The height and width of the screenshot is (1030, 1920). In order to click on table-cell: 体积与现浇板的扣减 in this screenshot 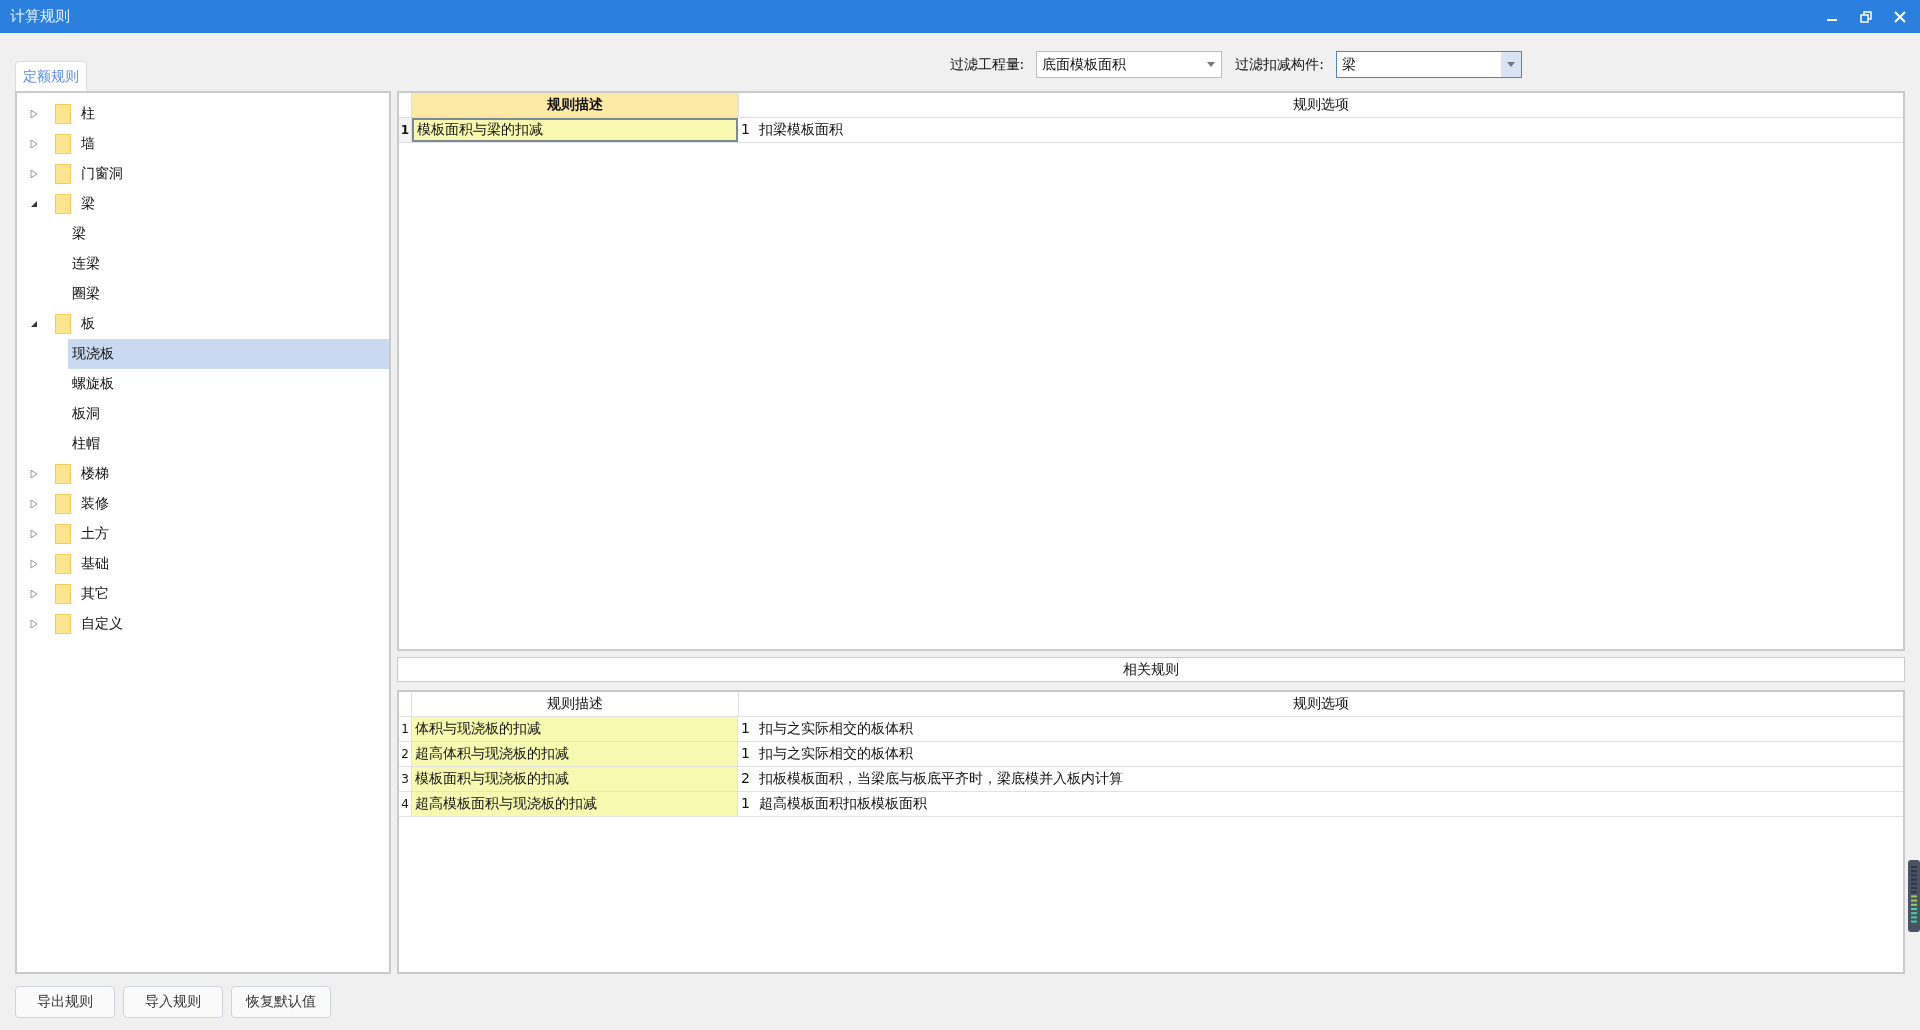, I will do `click(575, 729)`.